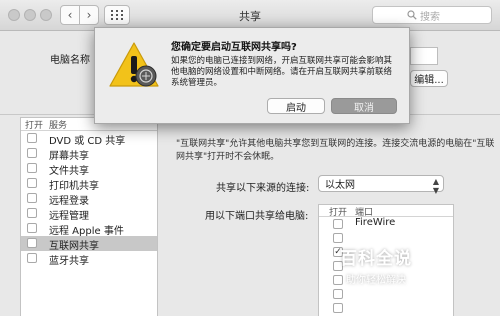 The height and width of the screenshot is (316, 500). I want to click on watermark: 百科全说 助你轻松解决, so click(376, 265).